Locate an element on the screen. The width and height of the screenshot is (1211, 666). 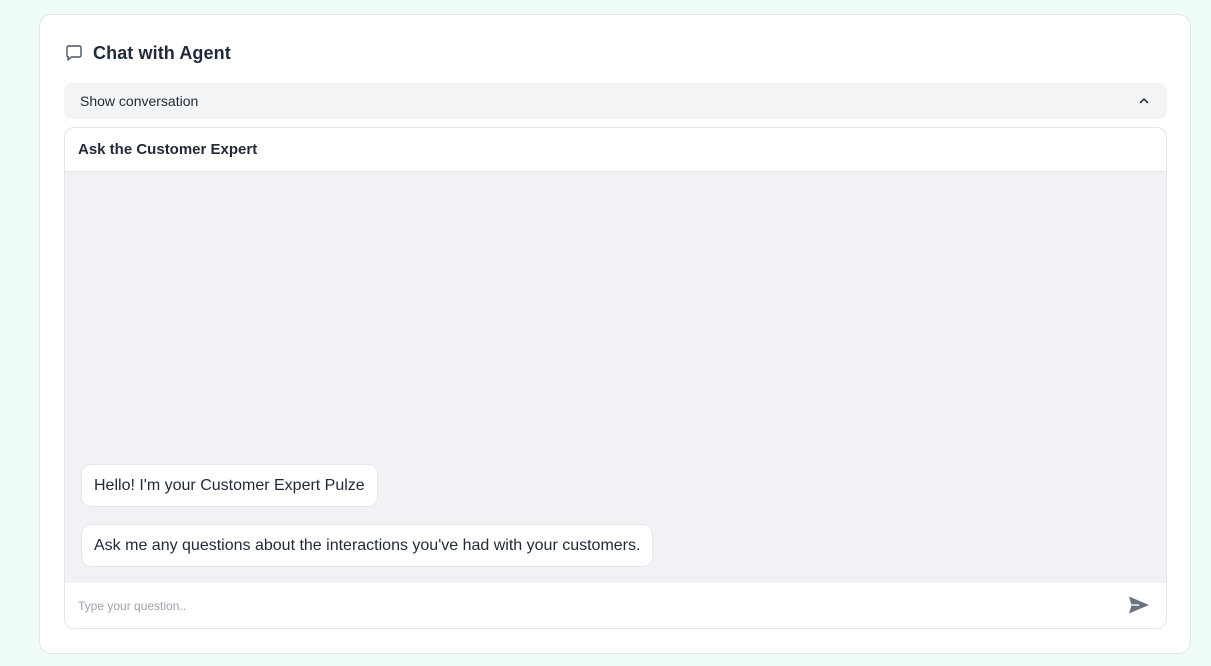
chat-card-header: Ask the Customer Expert is located at coordinates (615, 150).